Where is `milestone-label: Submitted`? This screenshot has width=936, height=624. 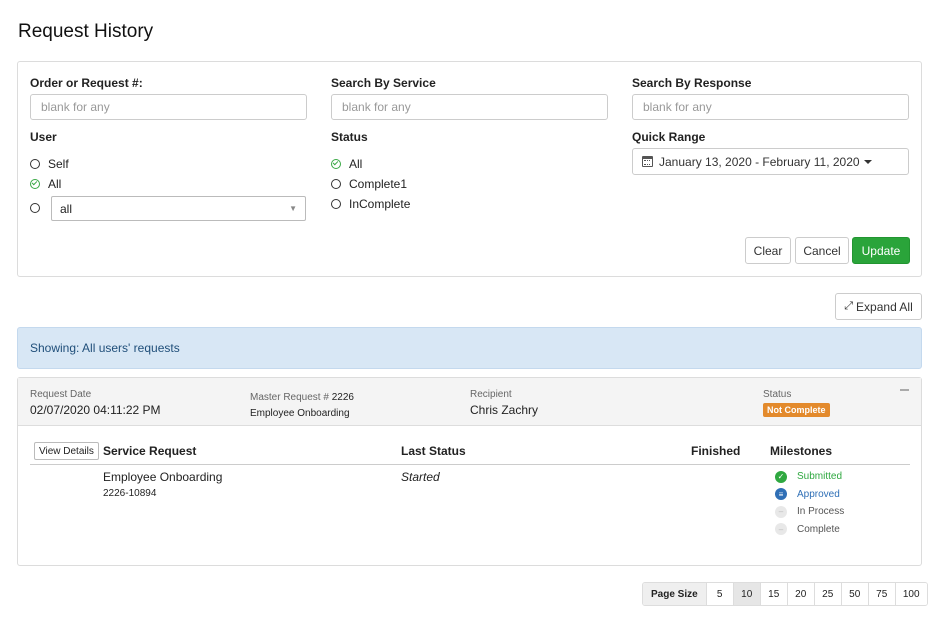 milestone-label: Submitted is located at coordinates (820, 477).